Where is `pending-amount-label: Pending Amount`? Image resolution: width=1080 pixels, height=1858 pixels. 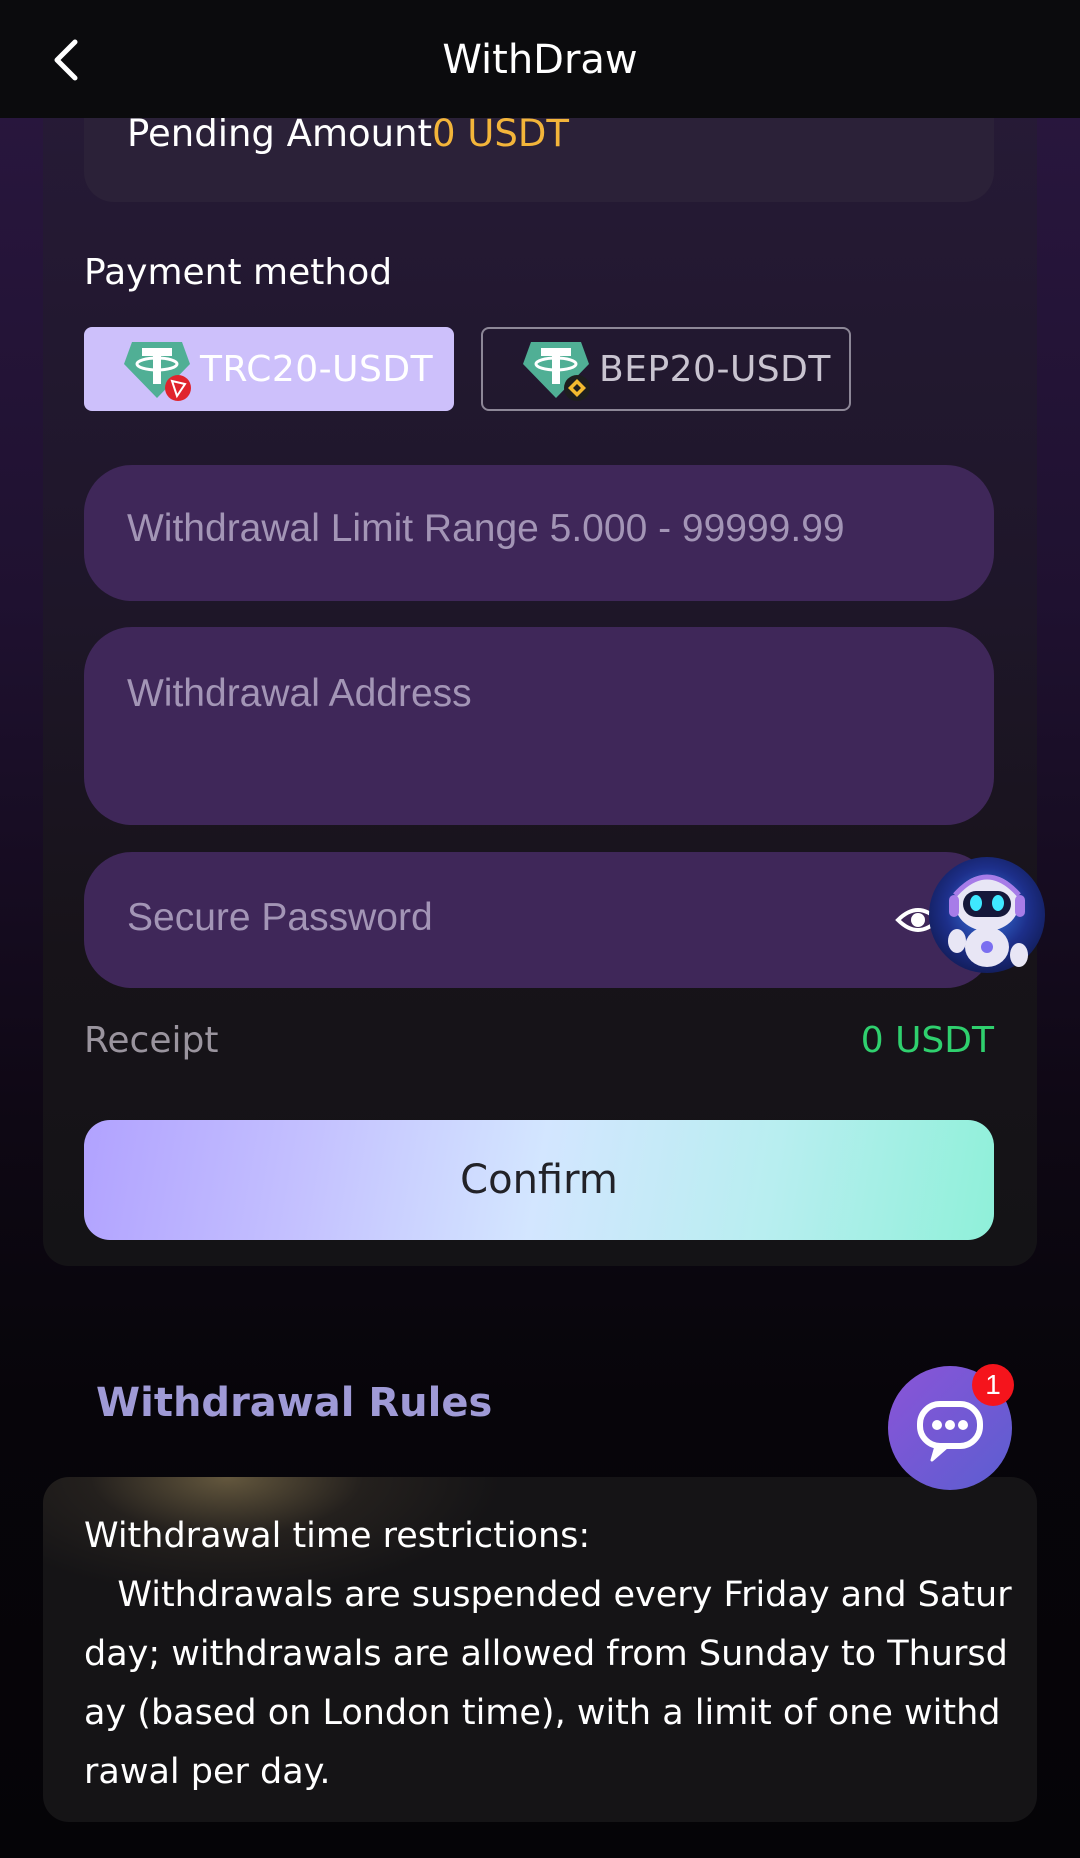
pending-amount-label: Pending Amount is located at coordinates (280, 133).